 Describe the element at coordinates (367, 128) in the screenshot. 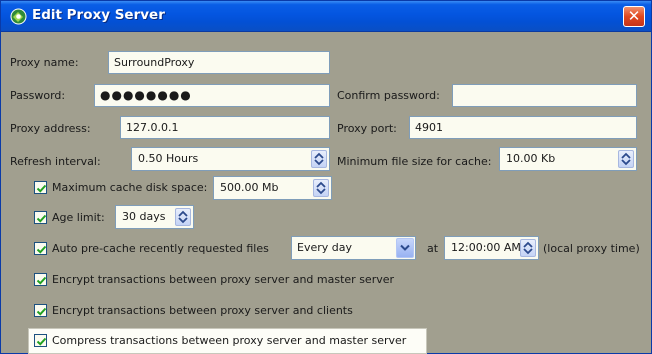

I see `proxy-port-label: Proxy port:` at that location.